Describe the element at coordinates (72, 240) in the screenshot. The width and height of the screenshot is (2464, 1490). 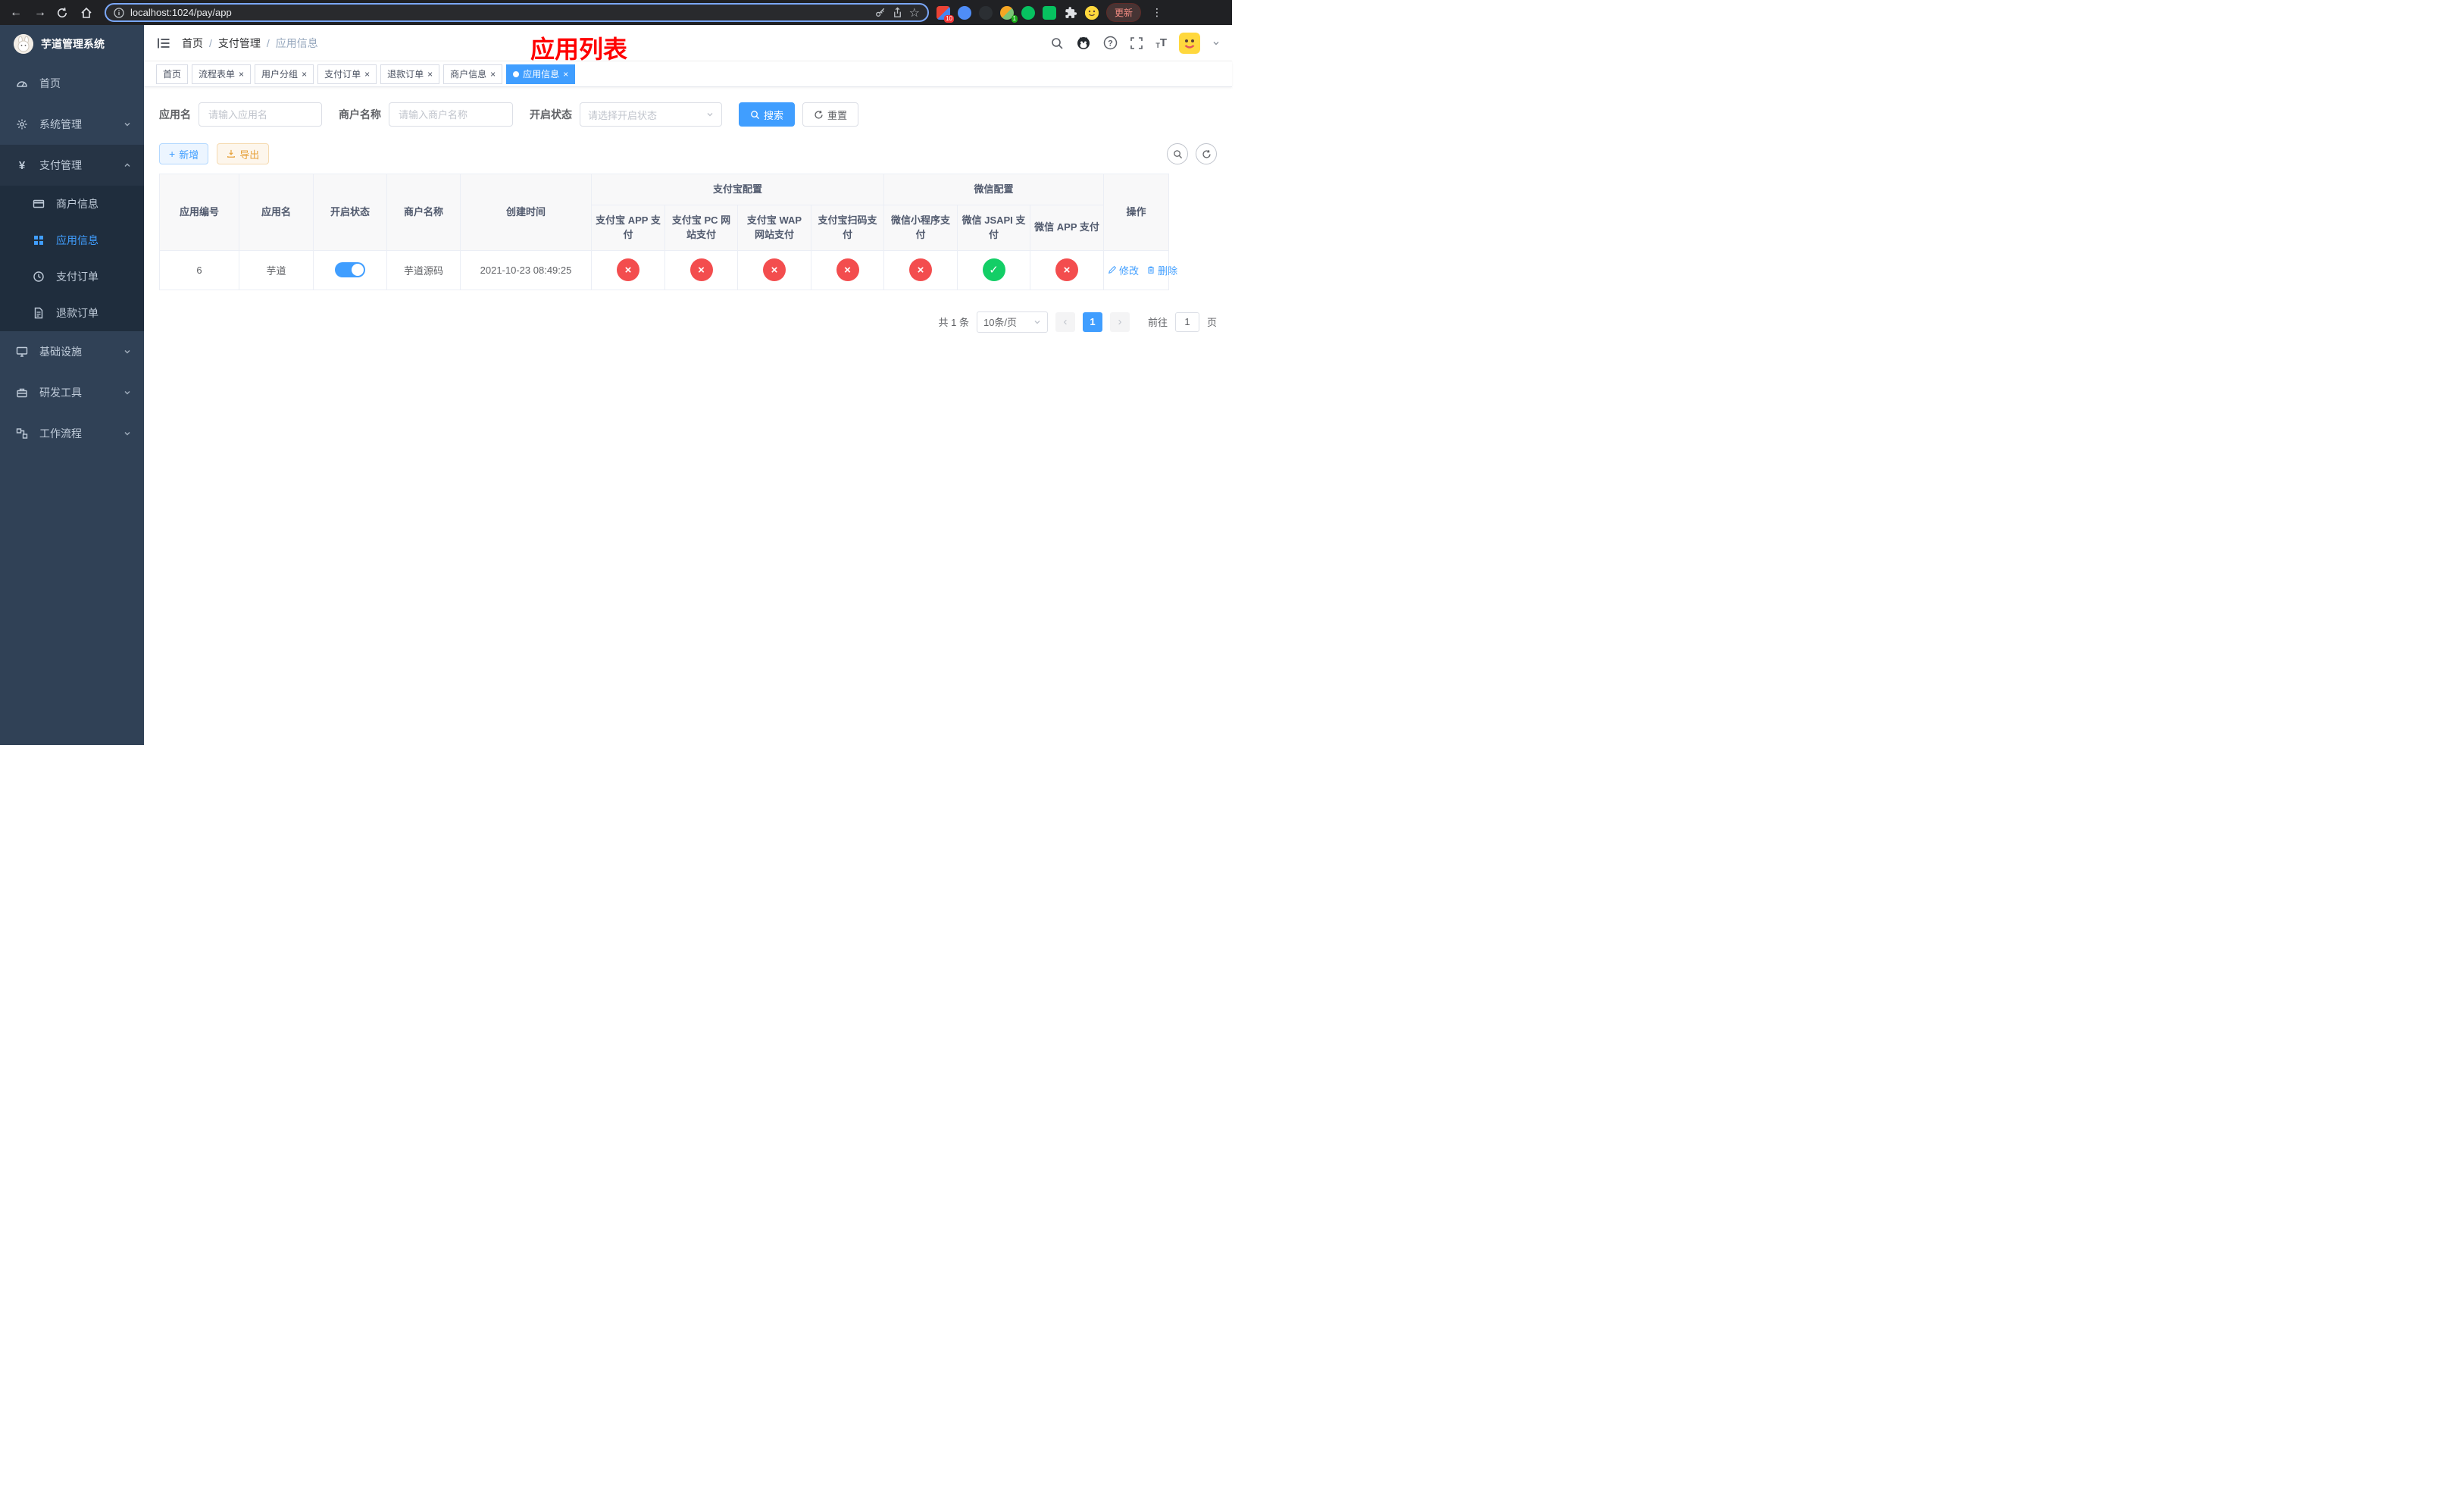
I see `sidebar-item-app-info: 应用信息` at that location.